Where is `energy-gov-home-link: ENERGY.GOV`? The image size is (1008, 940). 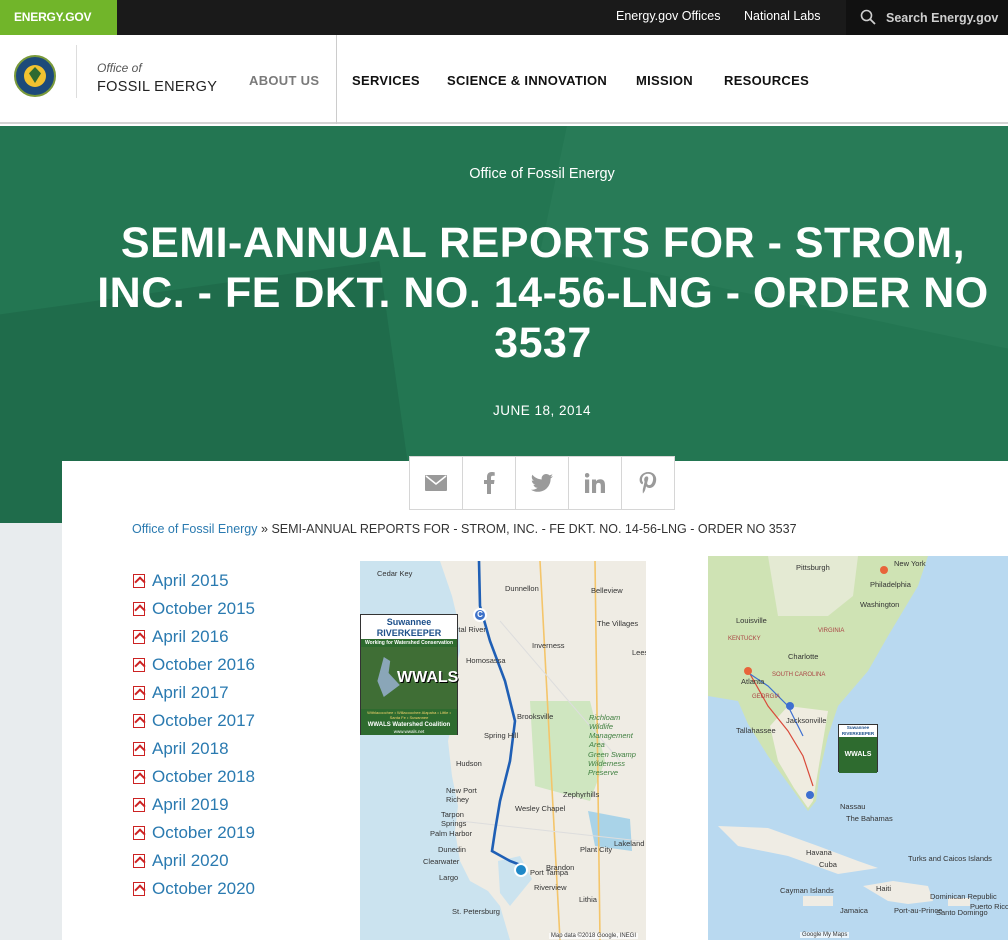
energy-gov-home-link: ENERGY.GOV is located at coordinates (58, 17).